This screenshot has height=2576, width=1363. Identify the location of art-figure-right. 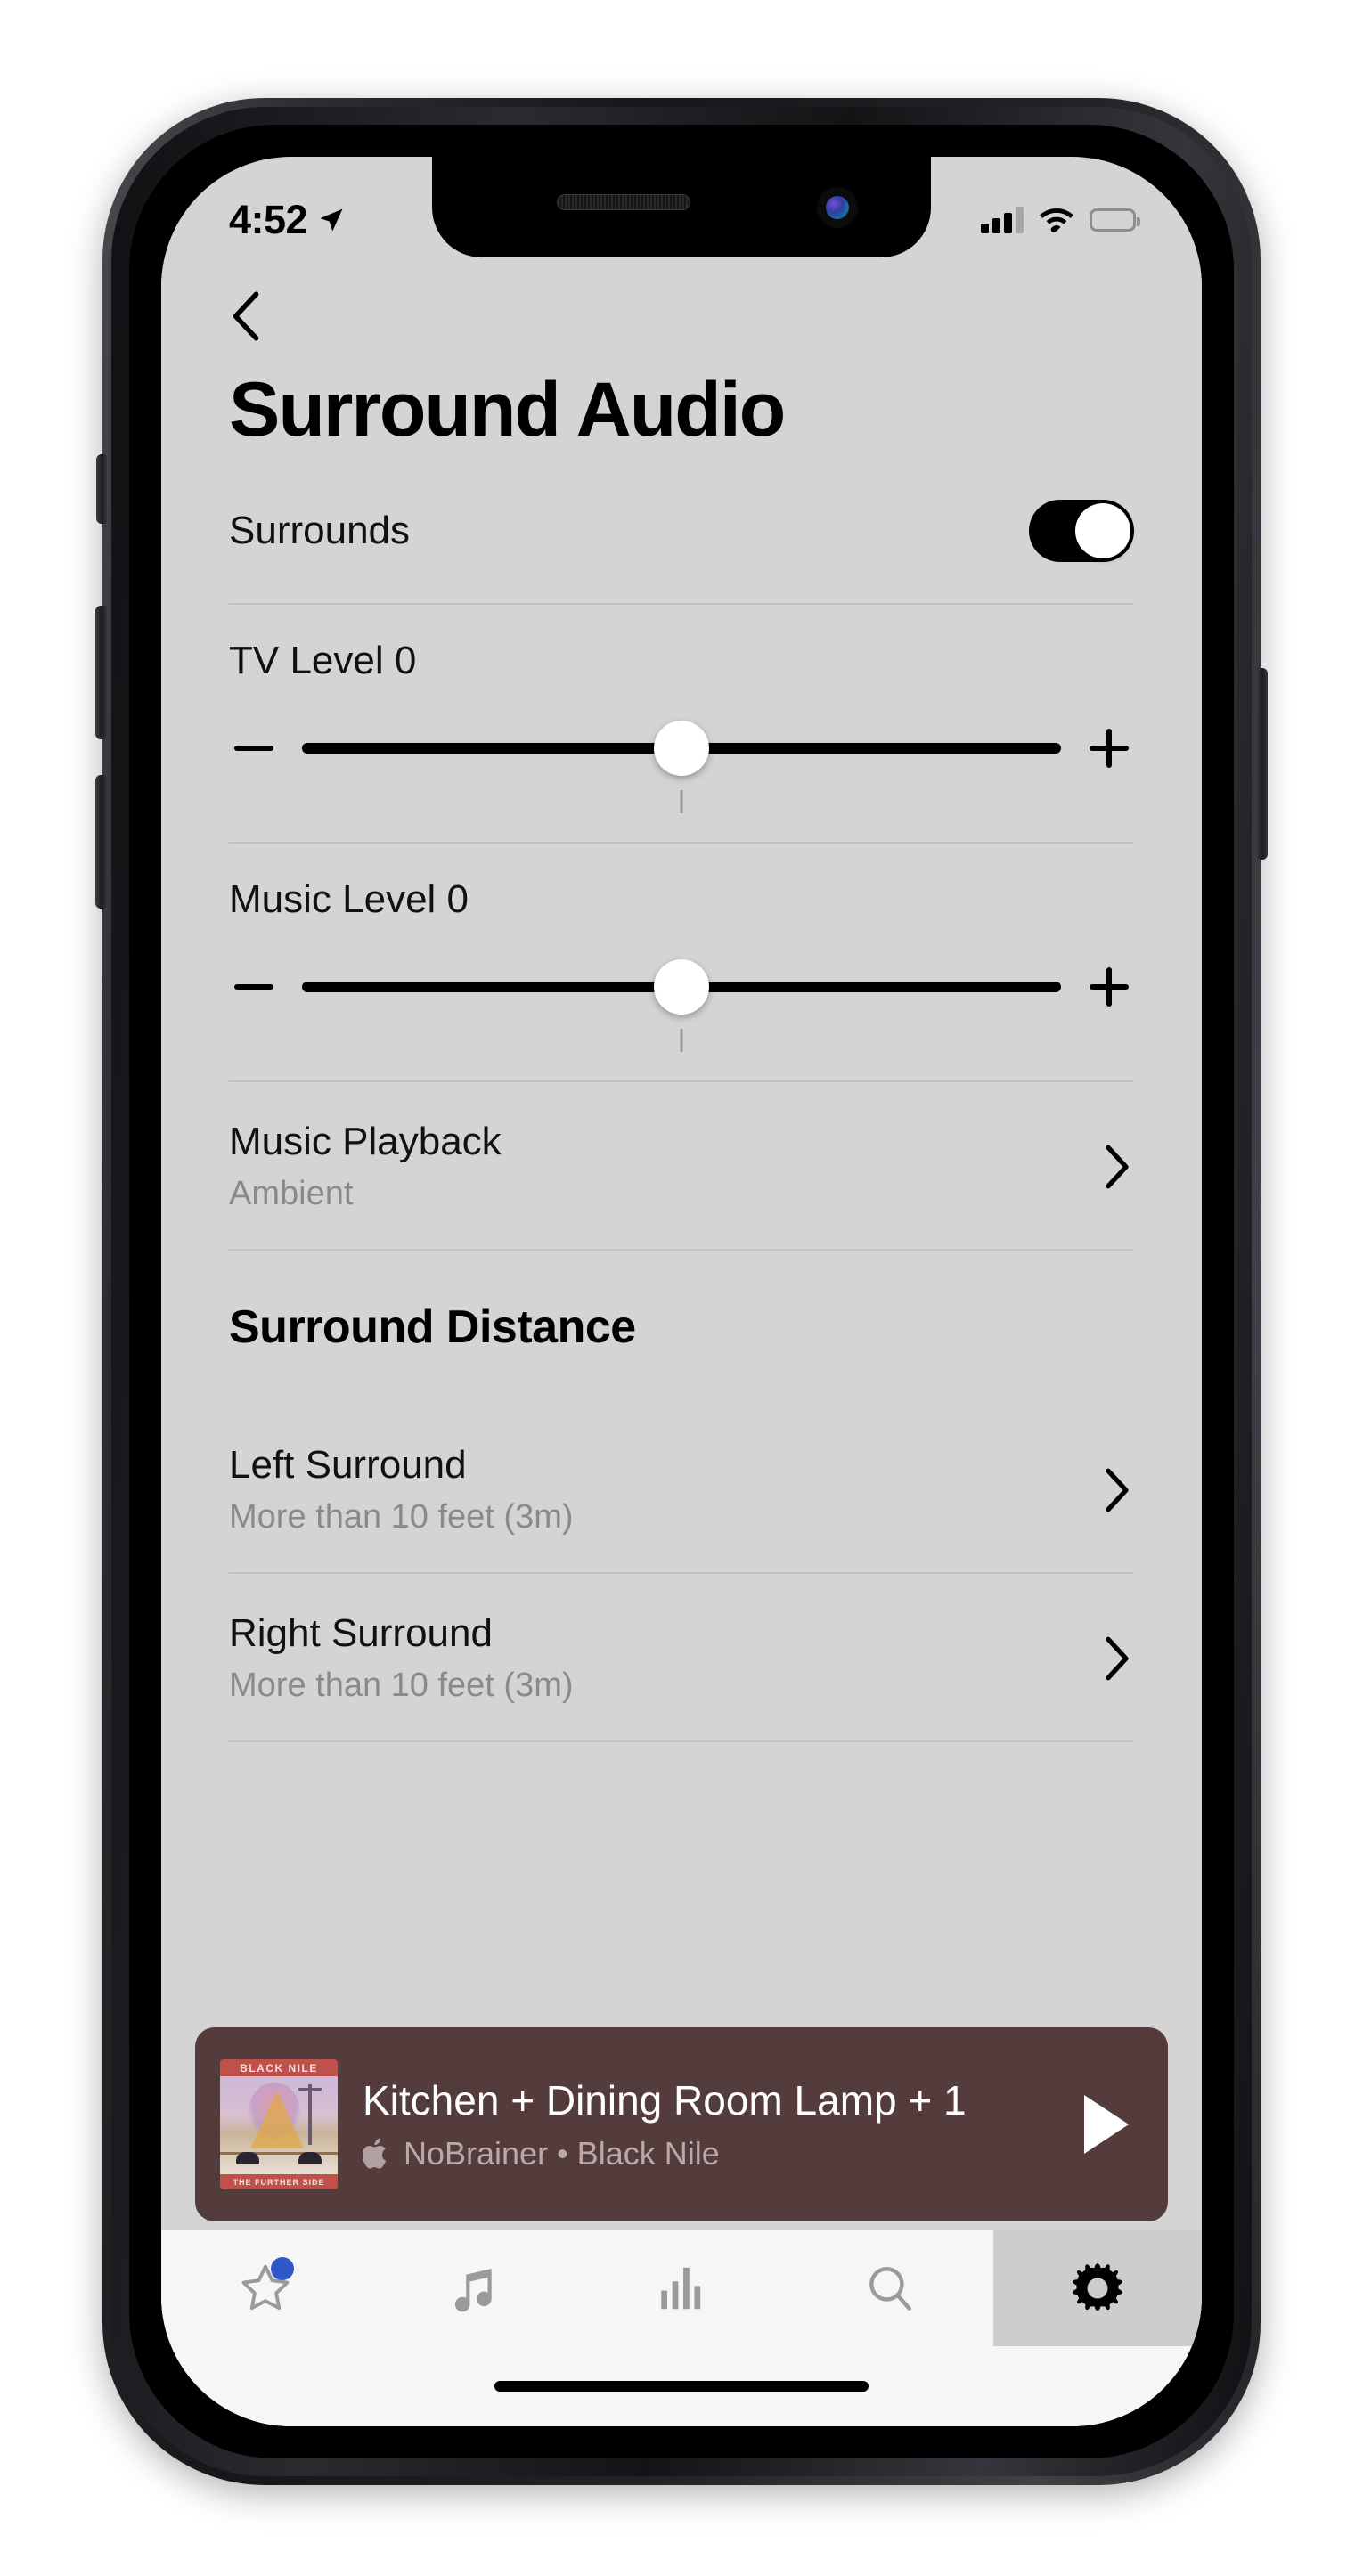
(310, 2158).